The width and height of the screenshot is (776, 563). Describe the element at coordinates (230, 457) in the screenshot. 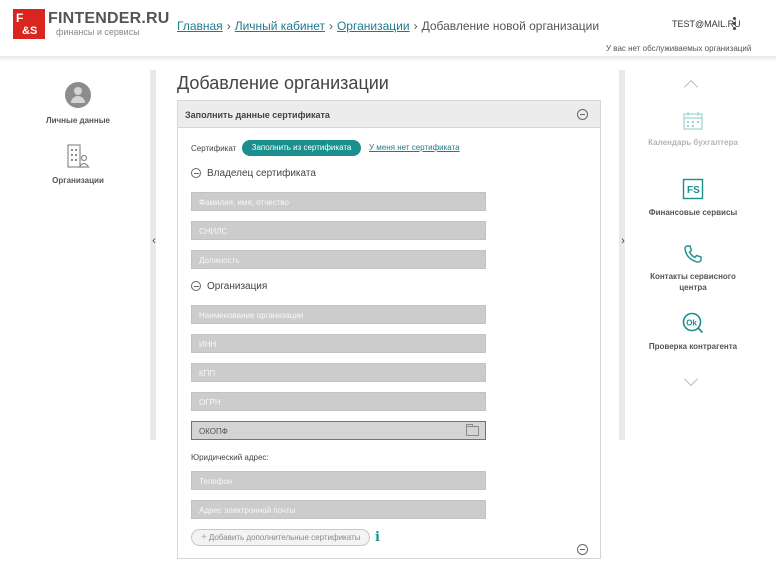

I see `legal-address-label: Юридический адрес:` at that location.